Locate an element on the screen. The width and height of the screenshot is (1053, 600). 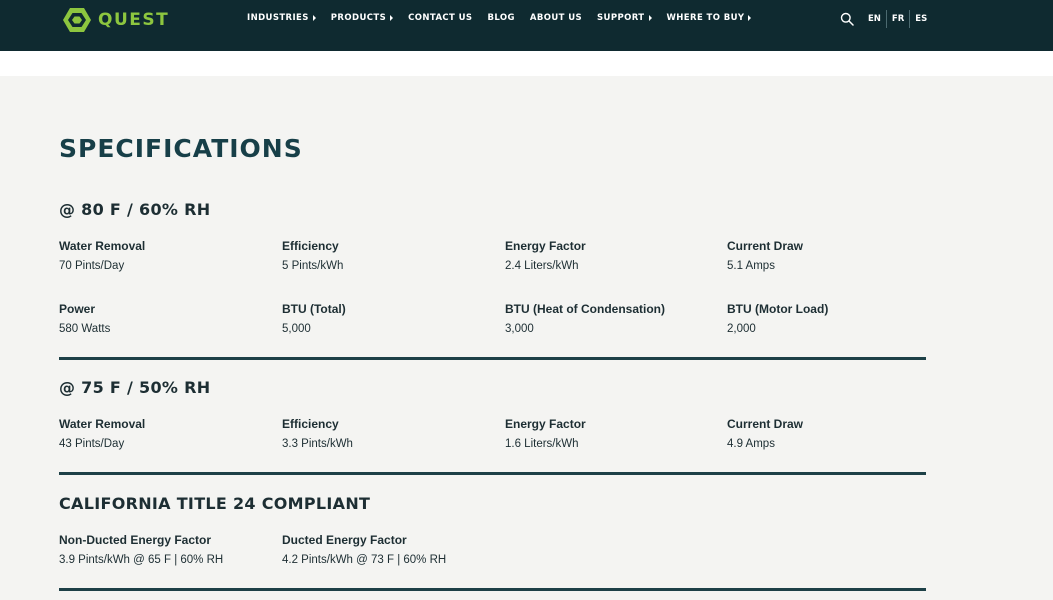
nav-contact-us-label: CONTACT US is located at coordinates (440, 18).